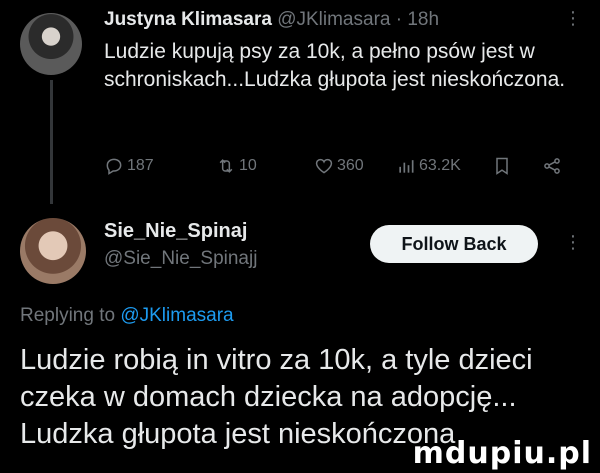  What do you see at coordinates (114, 166) in the screenshot?
I see `reply-icon` at bounding box center [114, 166].